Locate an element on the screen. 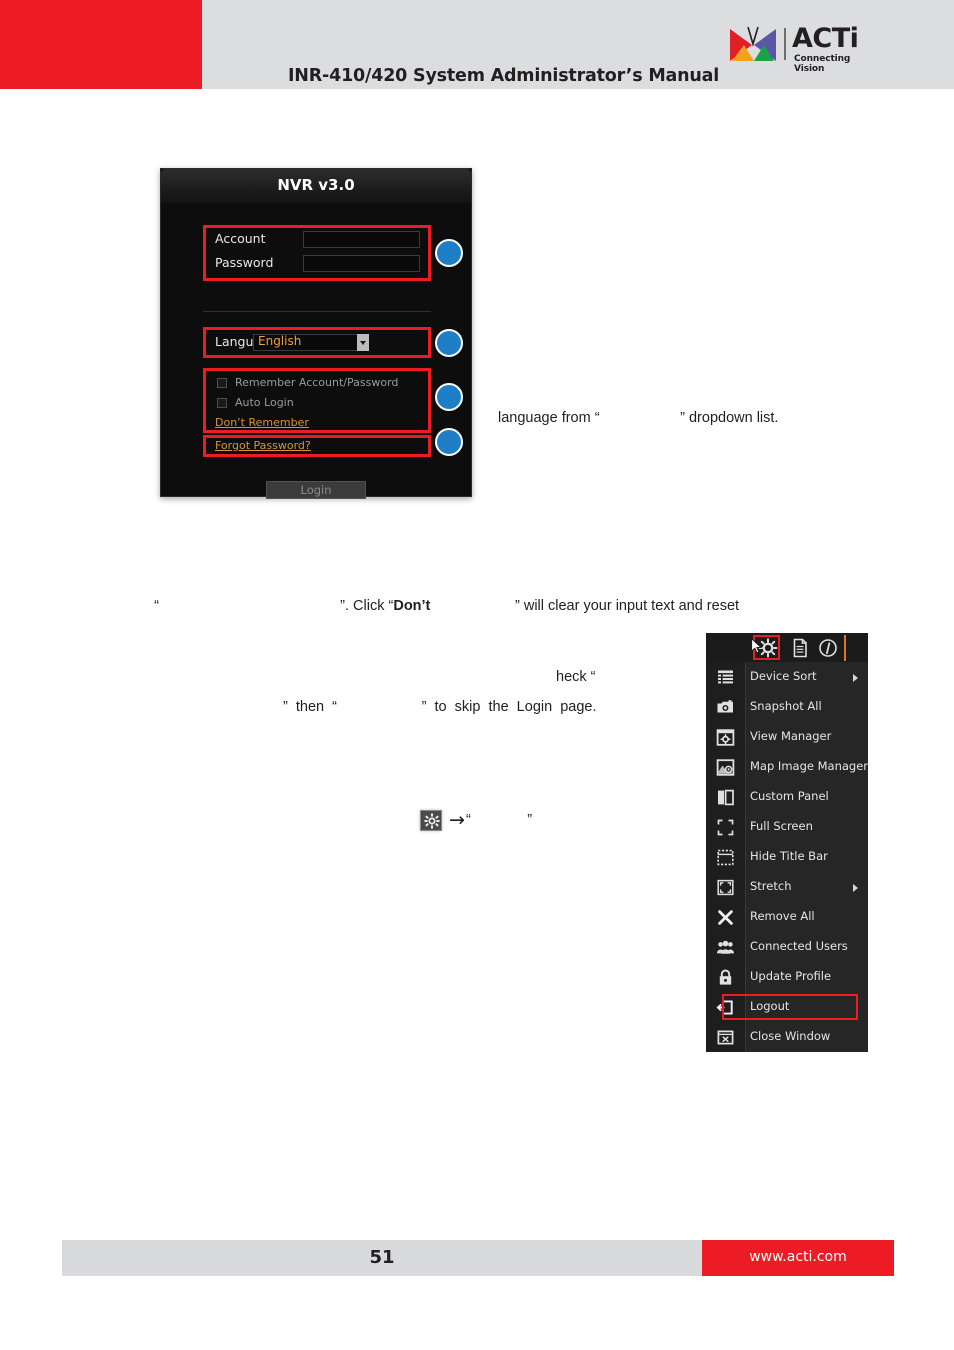 Image resolution: width=954 pixels, height=1350 pixels. menu-item-label: Hide Title Bar is located at coordinates (789, 856).